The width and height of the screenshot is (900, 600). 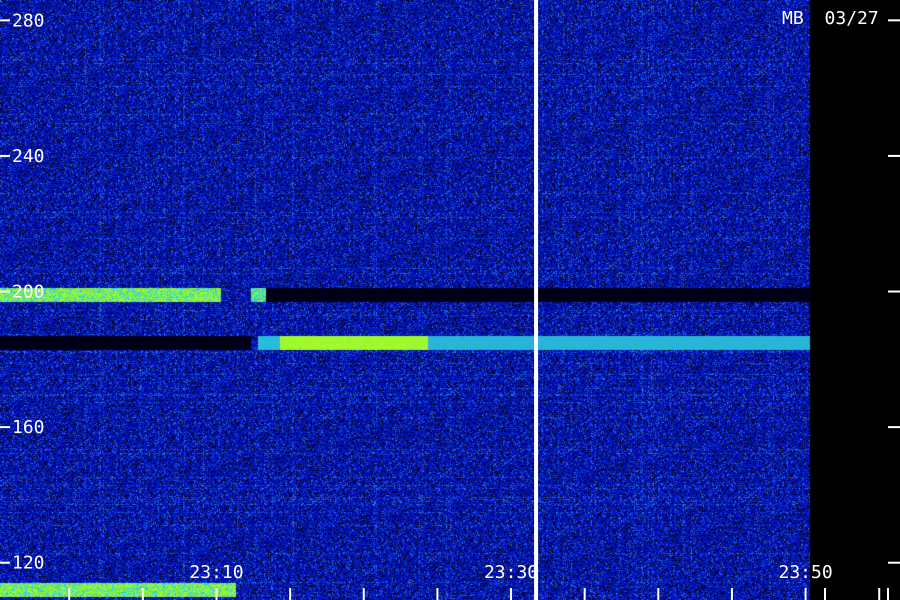 I want to click on station-date-badge: MB 03/27, so click(x=830, y=18).